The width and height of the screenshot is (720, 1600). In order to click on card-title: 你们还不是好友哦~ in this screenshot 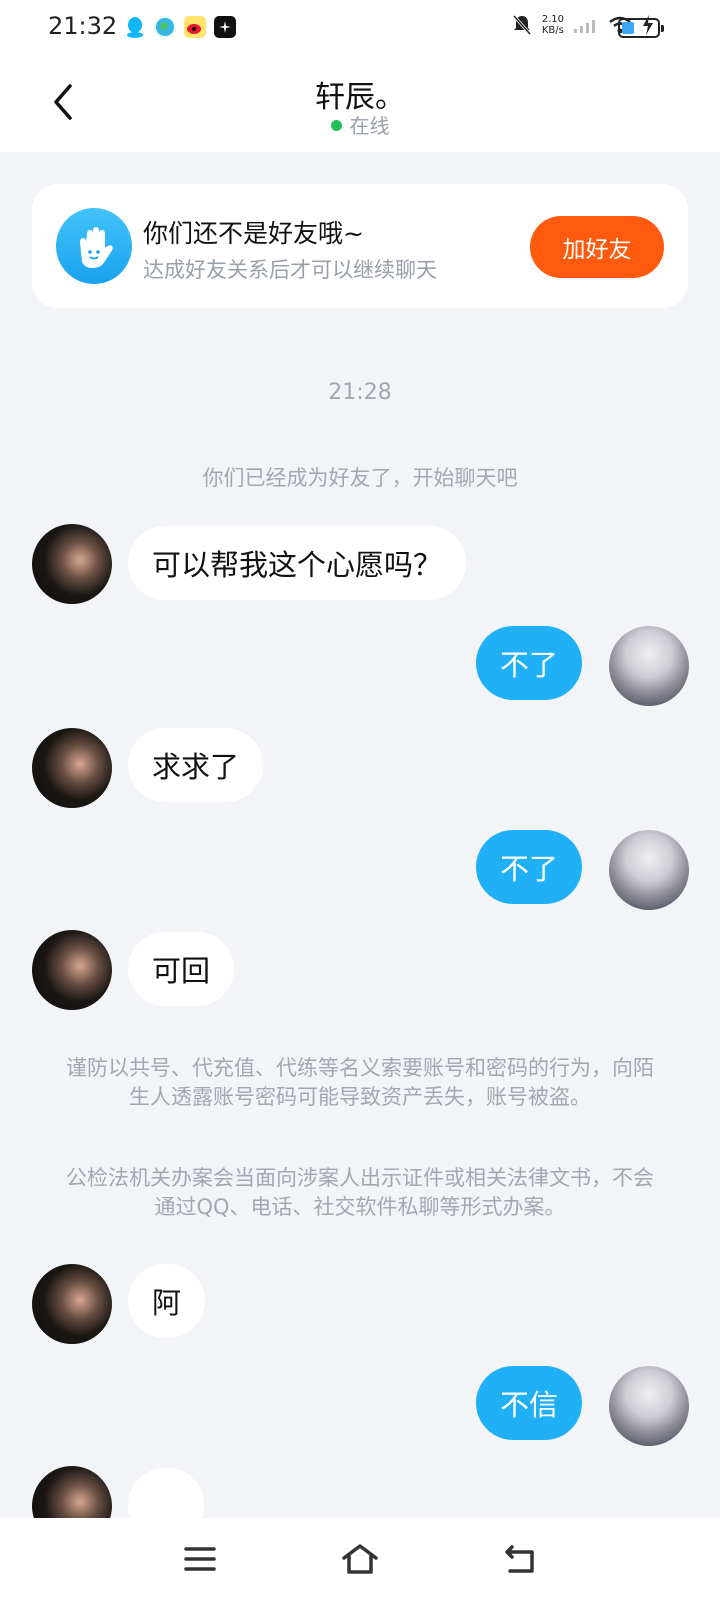, I will do `click(253, 233)`.